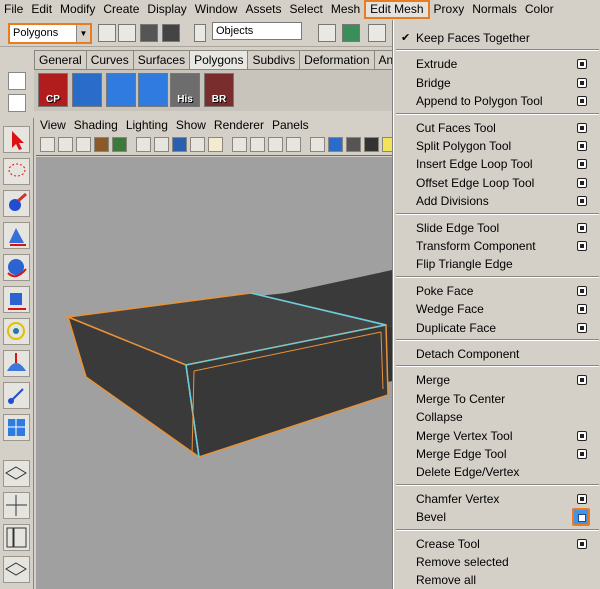 This screenshot has height=589, width=600. Describe the element at coordinates (497, 64) in the screenshot. I see `menu-item-extrude: Extrude` at that location.